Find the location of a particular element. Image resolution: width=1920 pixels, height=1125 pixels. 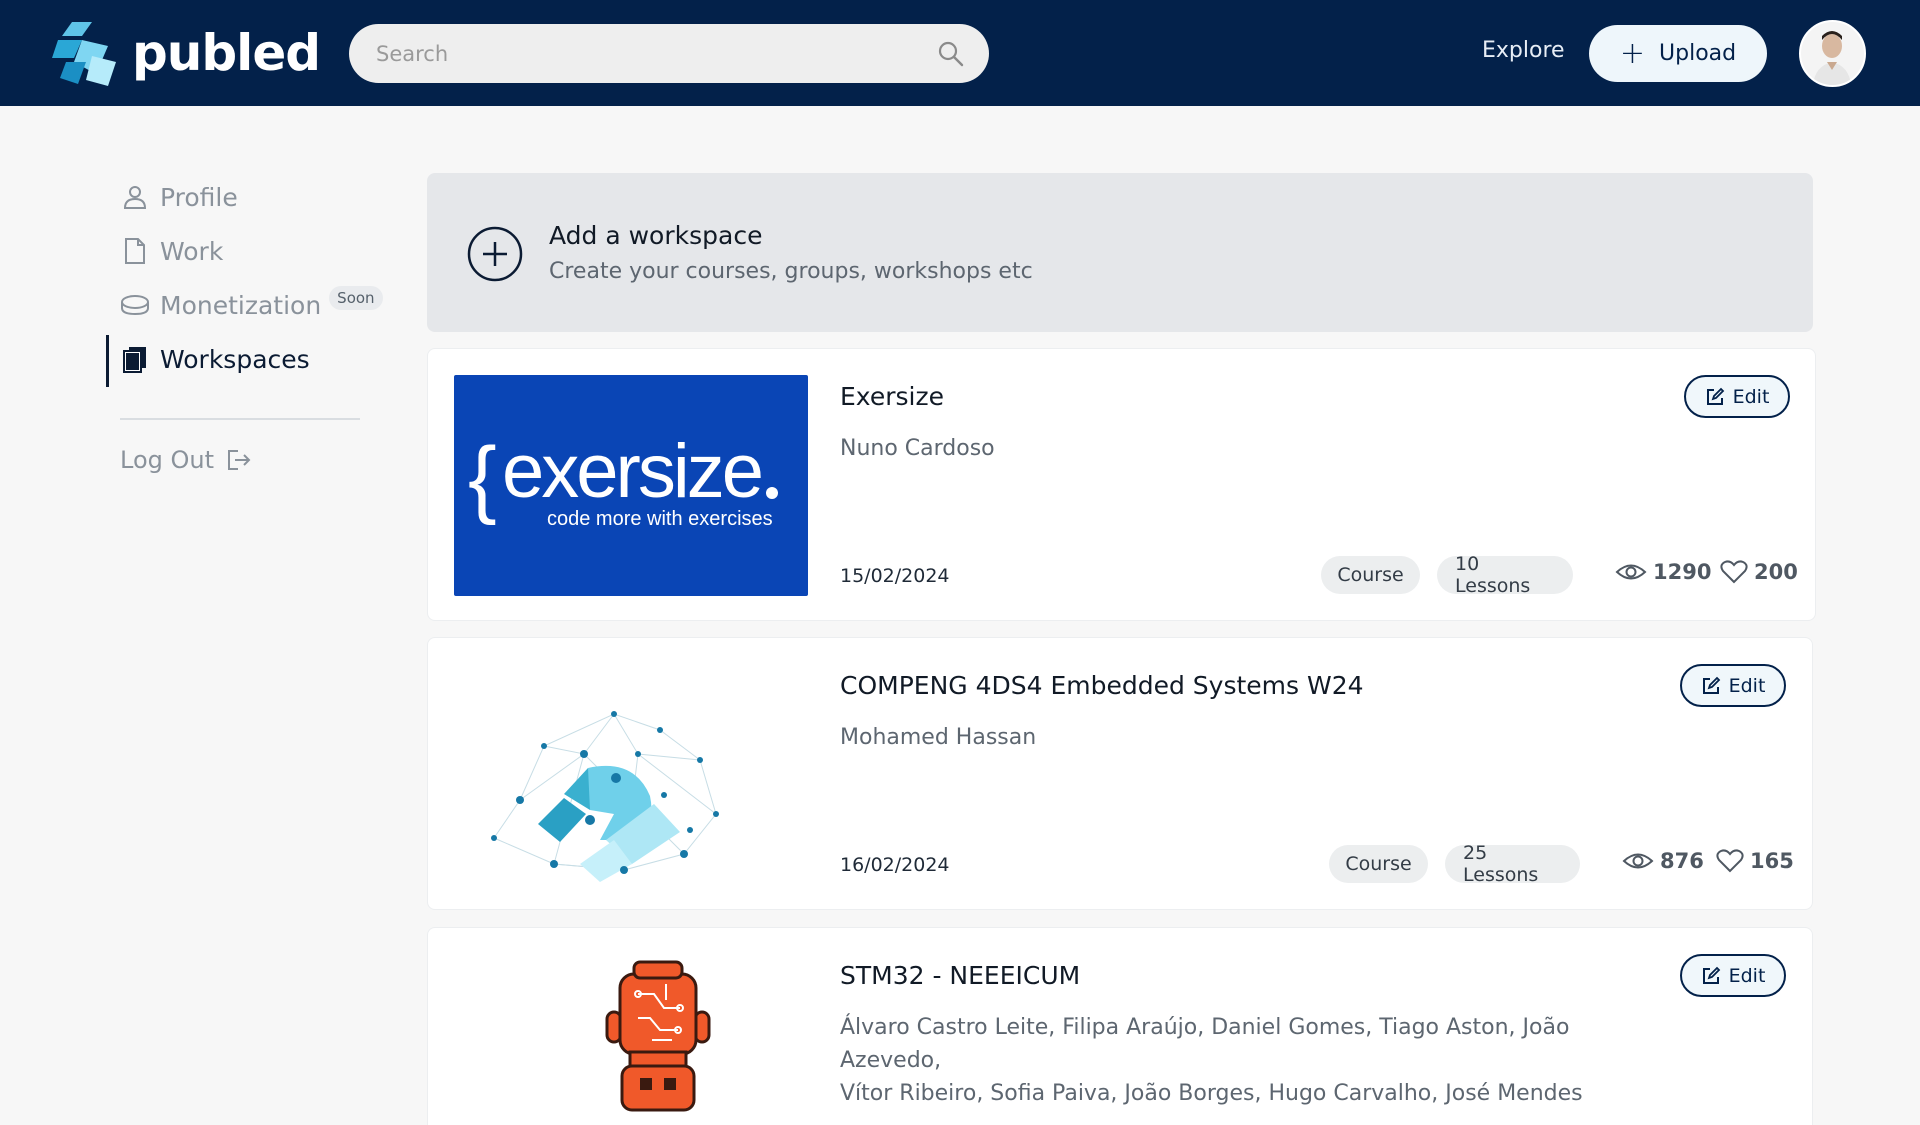

sidebar-divider is located at coordinates (240, 419).